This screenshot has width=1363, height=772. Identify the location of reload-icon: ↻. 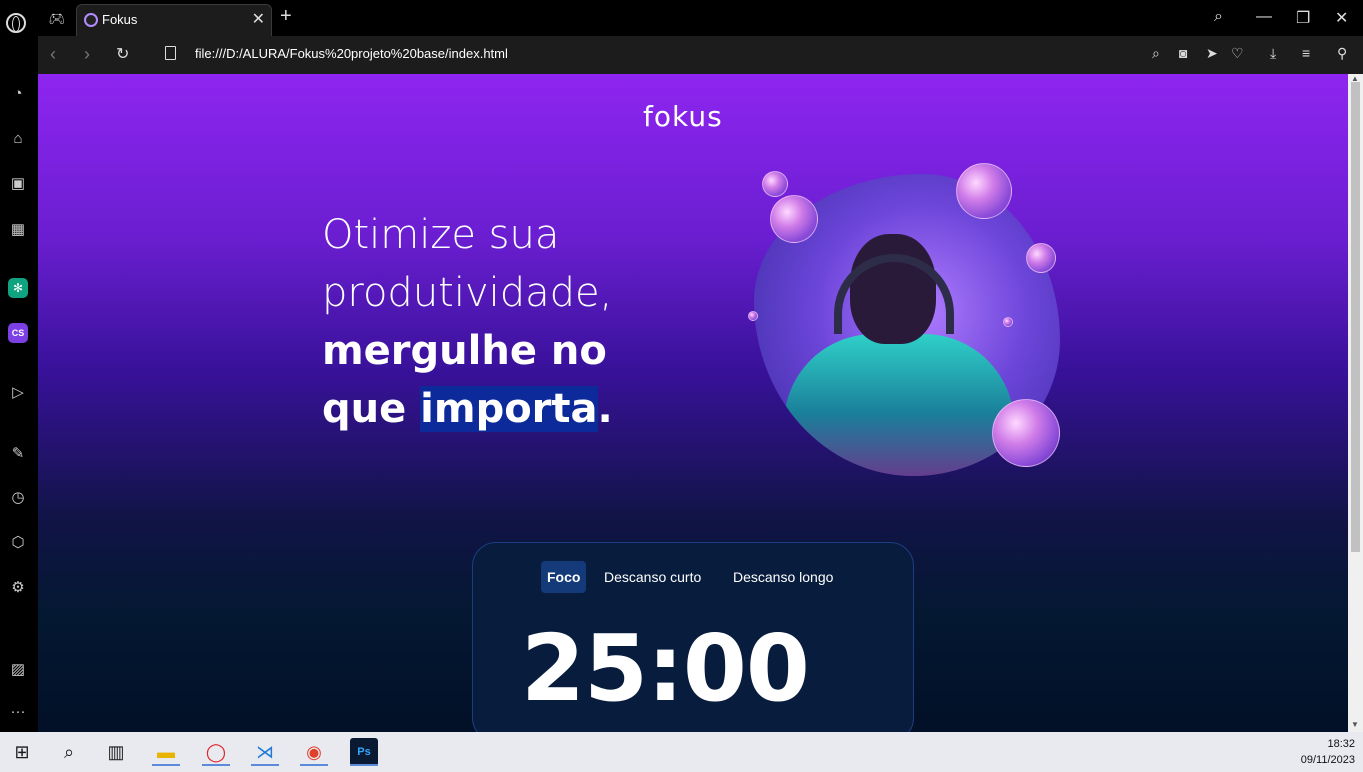
(122, 54).